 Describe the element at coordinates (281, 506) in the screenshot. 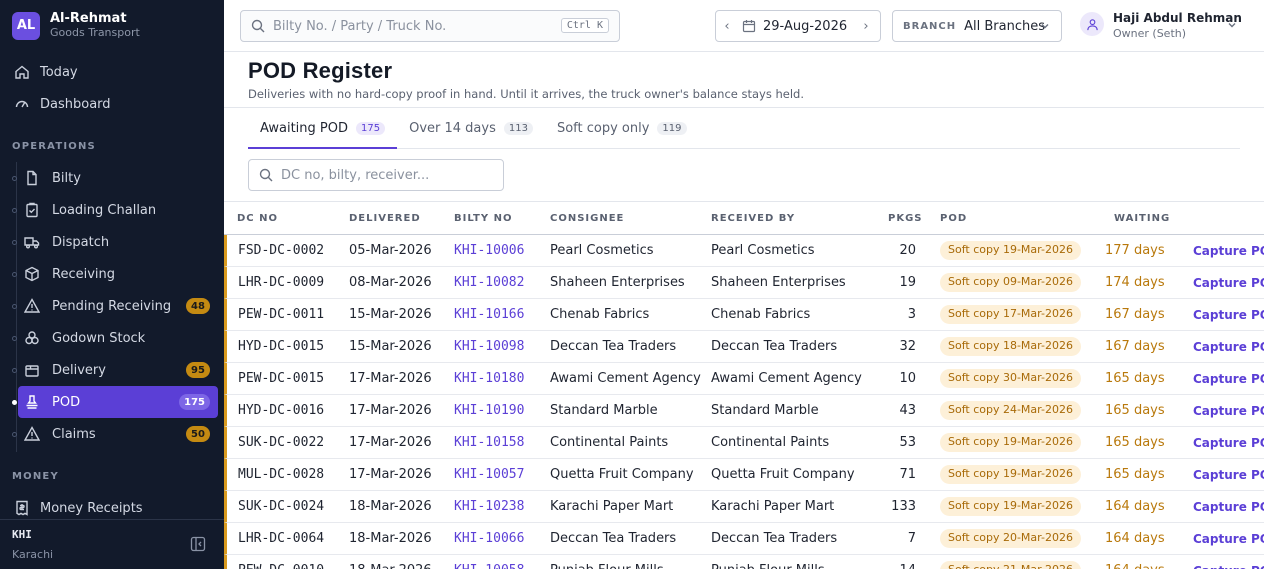

I see `dc-number-cell: SUK-DC-0024` at that location.